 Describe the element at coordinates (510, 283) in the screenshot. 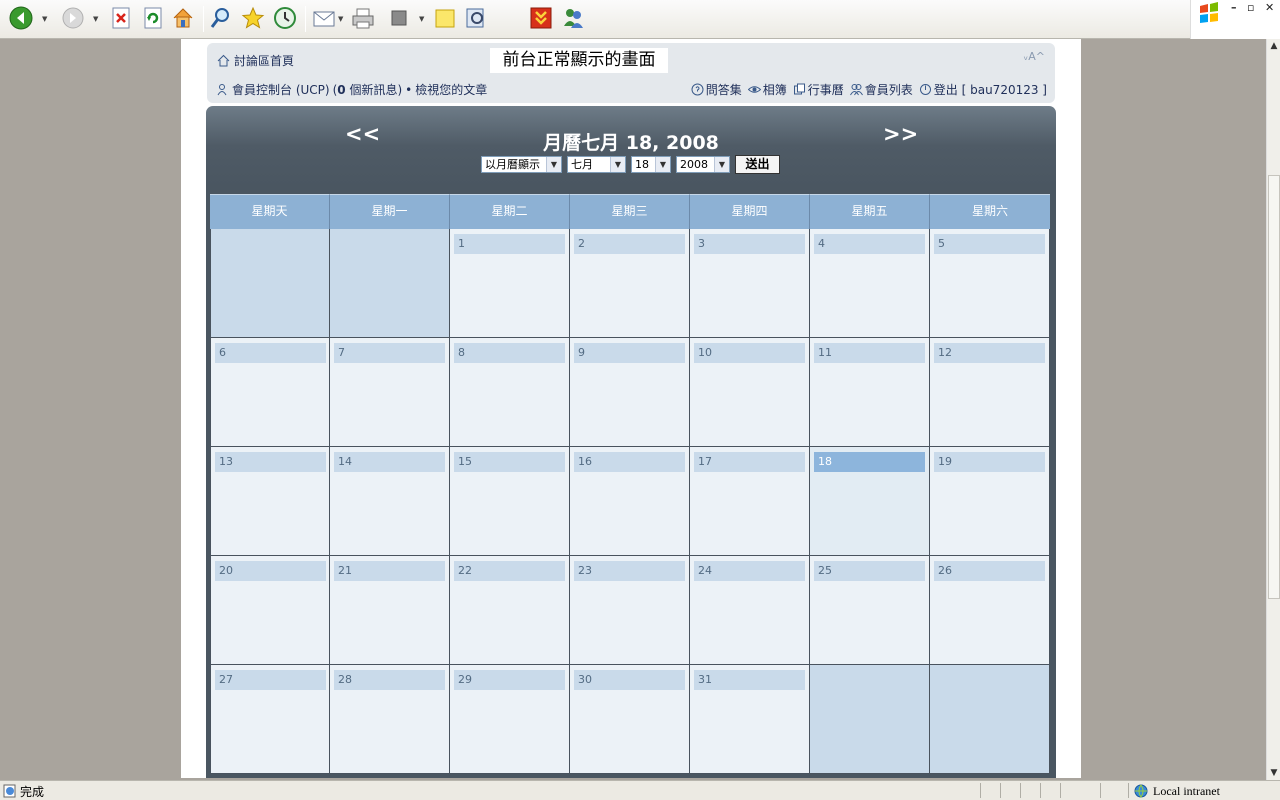

I see `calendar-day-cell: 1` at that location.